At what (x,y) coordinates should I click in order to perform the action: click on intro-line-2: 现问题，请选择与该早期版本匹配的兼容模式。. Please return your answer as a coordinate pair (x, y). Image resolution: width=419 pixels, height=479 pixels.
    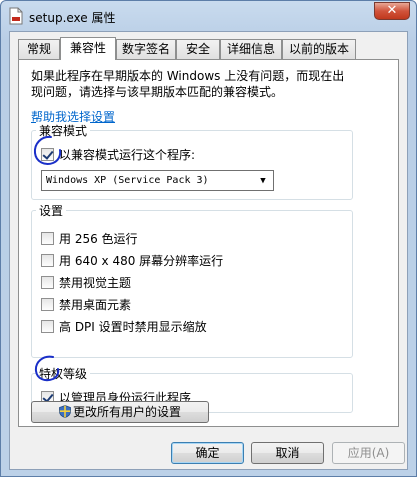
    Looking at the image, I should click on (157, 92).